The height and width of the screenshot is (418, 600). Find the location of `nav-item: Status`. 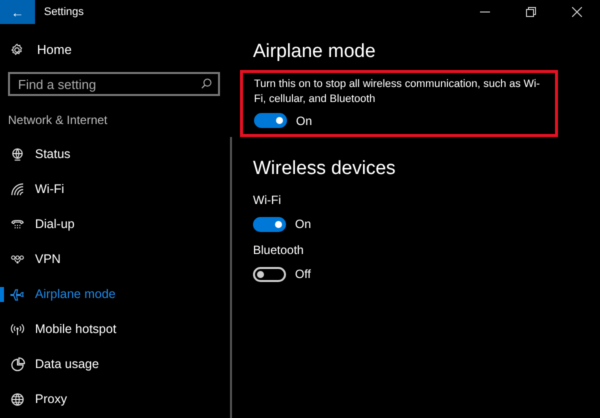

nav-item: Status is located at coordinates (52, 154).